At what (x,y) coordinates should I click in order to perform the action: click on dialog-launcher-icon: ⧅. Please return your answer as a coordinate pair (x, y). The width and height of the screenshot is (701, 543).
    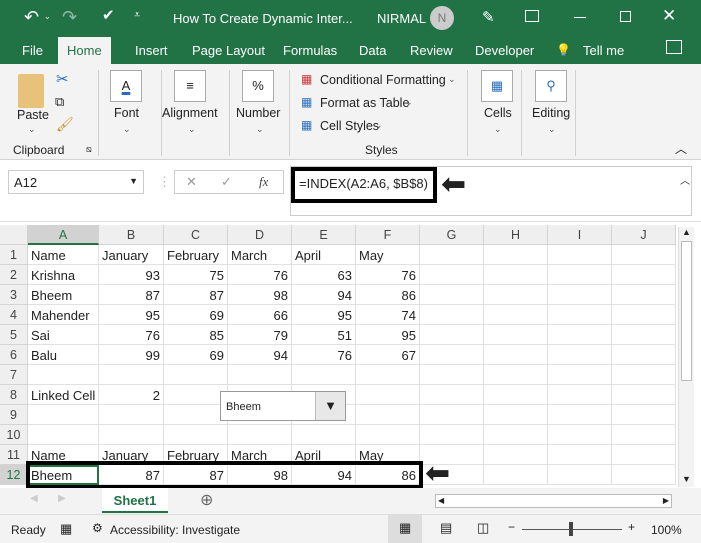
    Looking at the image, I should click on (89, 149).